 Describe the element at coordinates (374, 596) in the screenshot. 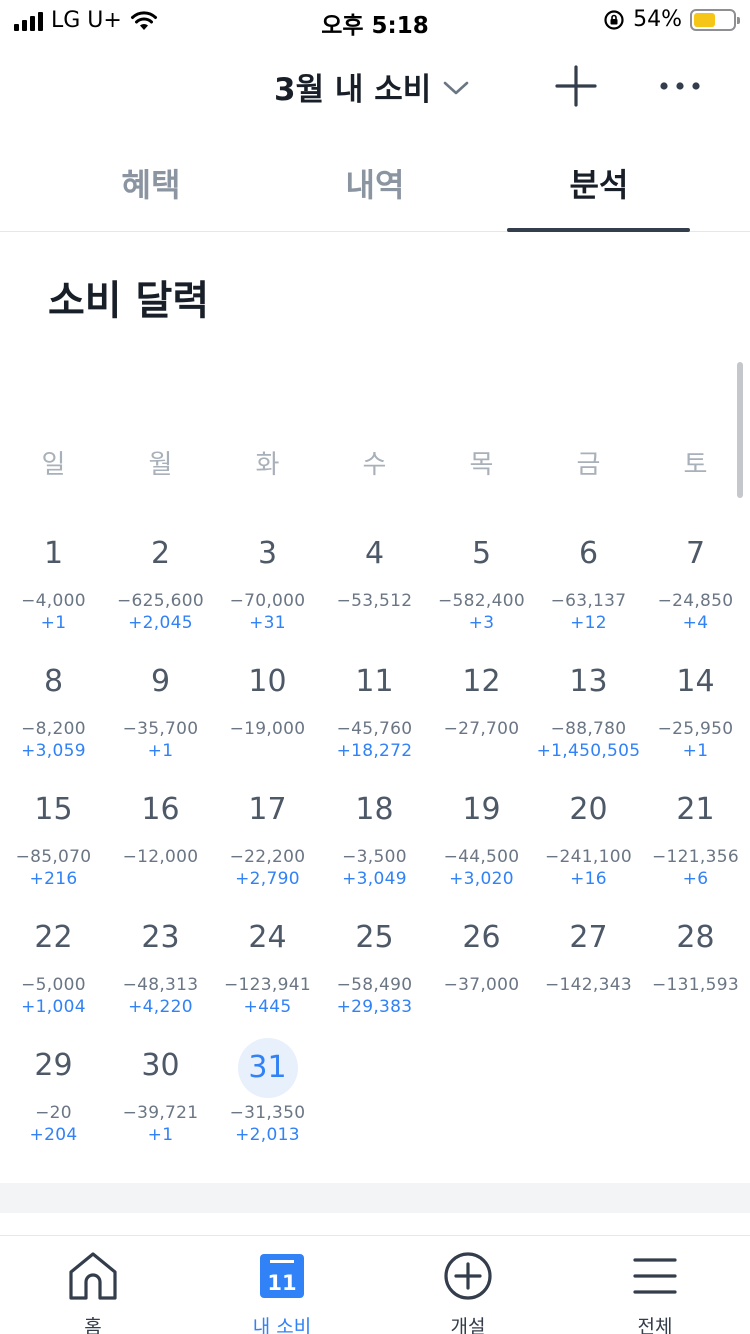

I see `calendar-day: 4 −53,512` at that location.